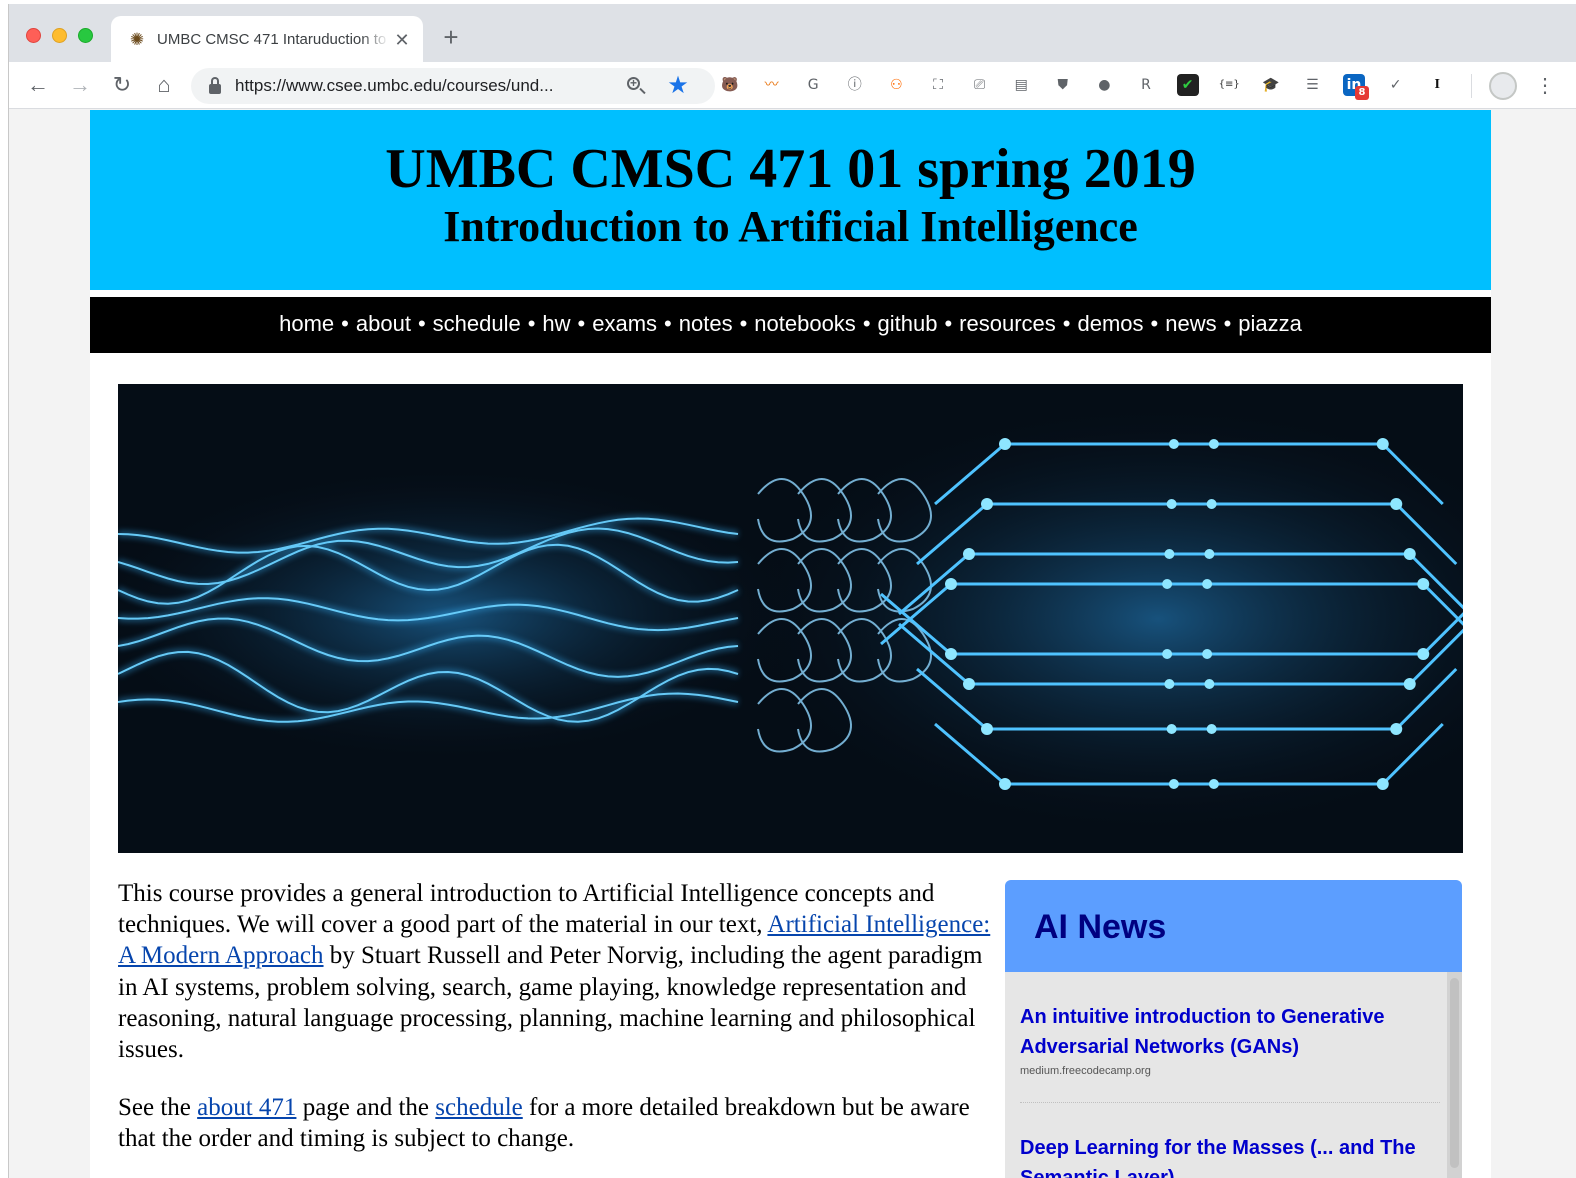 Image resolution: width=1576 pixels, height=1178 pixels. Describe the element at coordinates (636, 86) in the screenshot. I see `zoom-icon: +` at that location.